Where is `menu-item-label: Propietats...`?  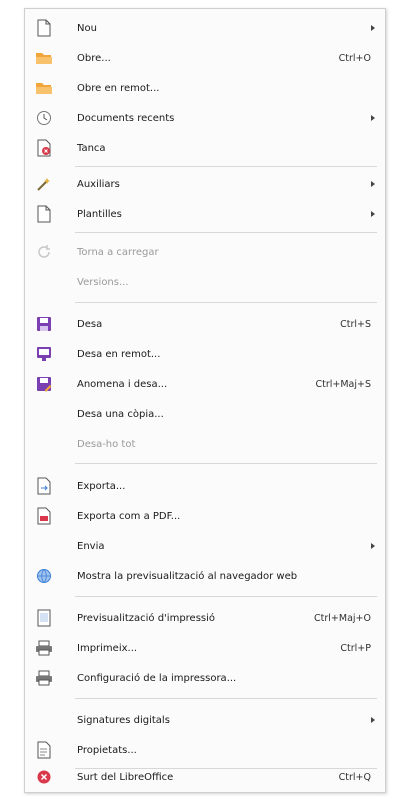
menu-item-label: Propietats... is located at coordinates (107, 750).